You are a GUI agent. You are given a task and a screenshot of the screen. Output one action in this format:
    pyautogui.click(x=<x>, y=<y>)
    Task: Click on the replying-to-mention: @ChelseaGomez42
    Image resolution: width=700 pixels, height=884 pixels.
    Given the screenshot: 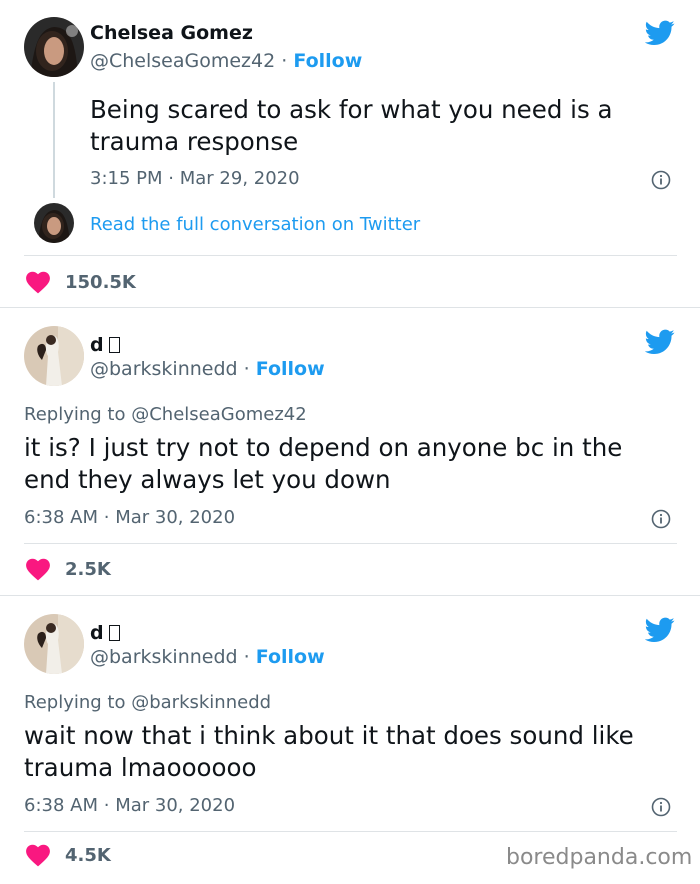 What is the action you would take?
    pyautogui.click(x=218, y=414)
    